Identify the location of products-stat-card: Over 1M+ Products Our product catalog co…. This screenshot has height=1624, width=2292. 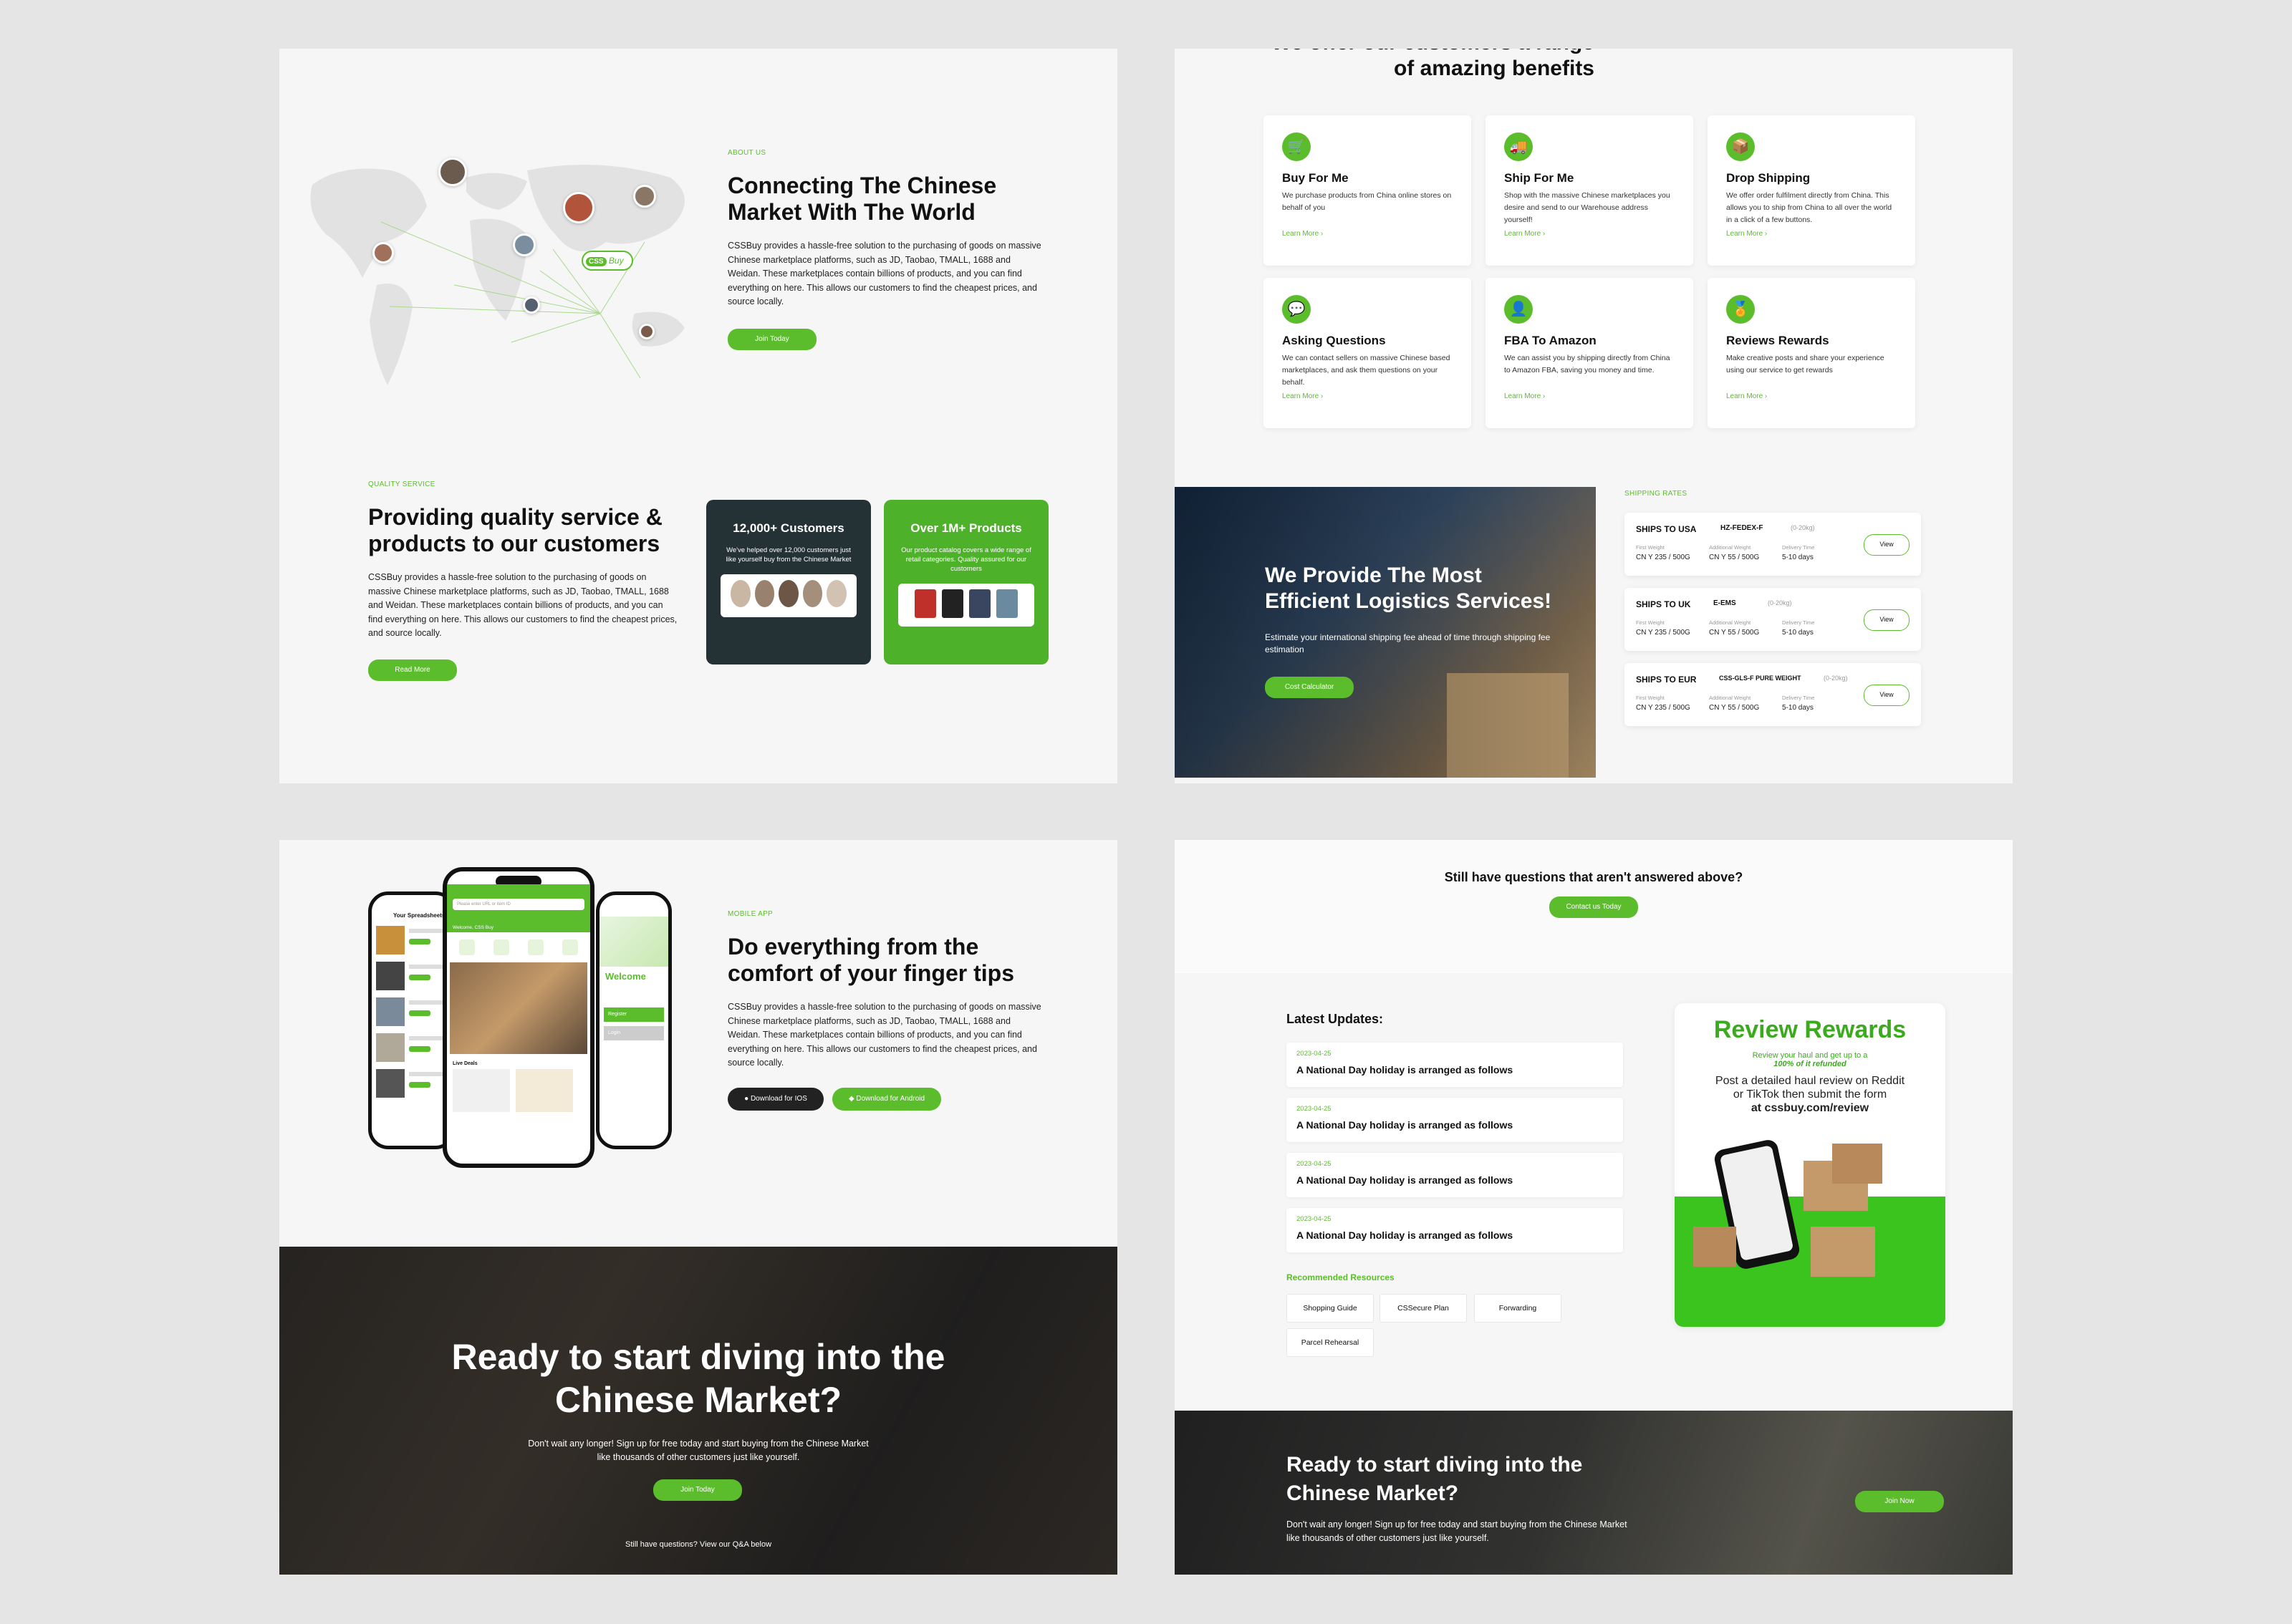
(966, 582).